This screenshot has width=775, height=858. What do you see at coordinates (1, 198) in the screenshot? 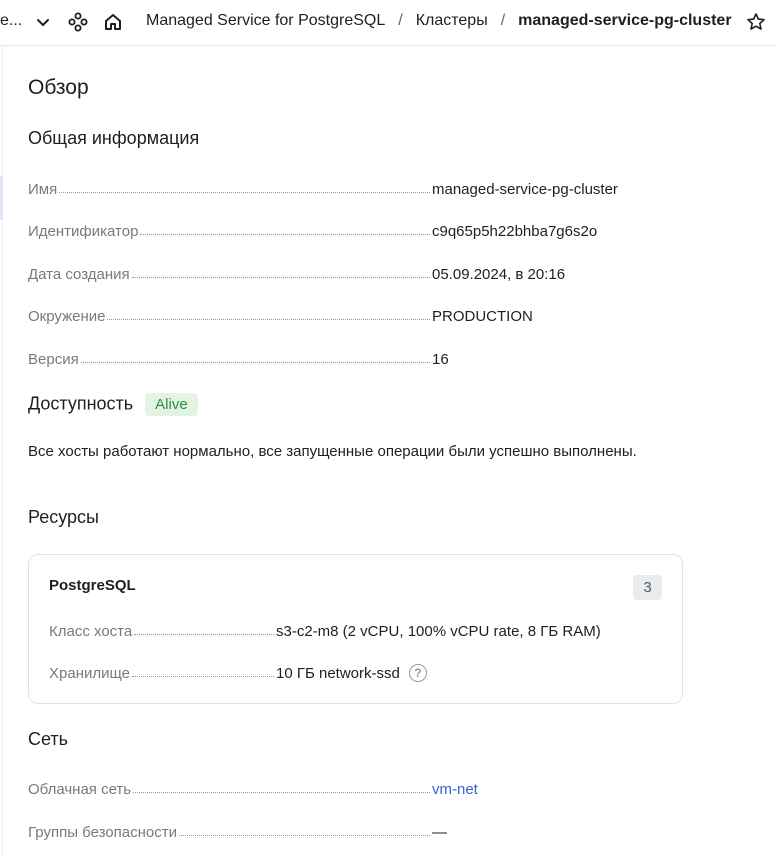
I see `left-panel-scroll-accent` at bounding box center [1, 198].